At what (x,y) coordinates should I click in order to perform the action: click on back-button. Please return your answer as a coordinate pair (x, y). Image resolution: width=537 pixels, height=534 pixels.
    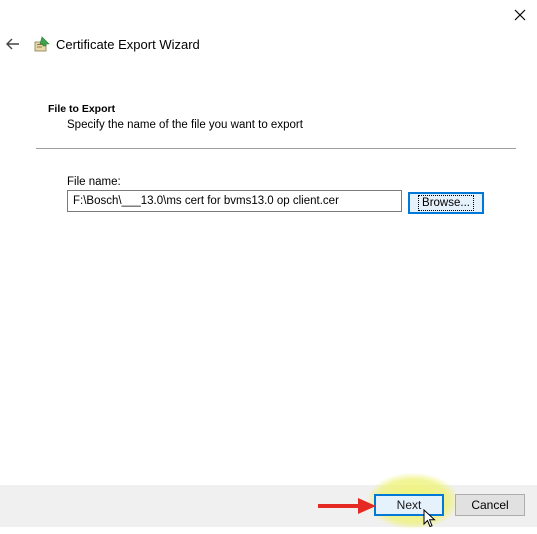
    Looking at the image, I should click on (13, 44).